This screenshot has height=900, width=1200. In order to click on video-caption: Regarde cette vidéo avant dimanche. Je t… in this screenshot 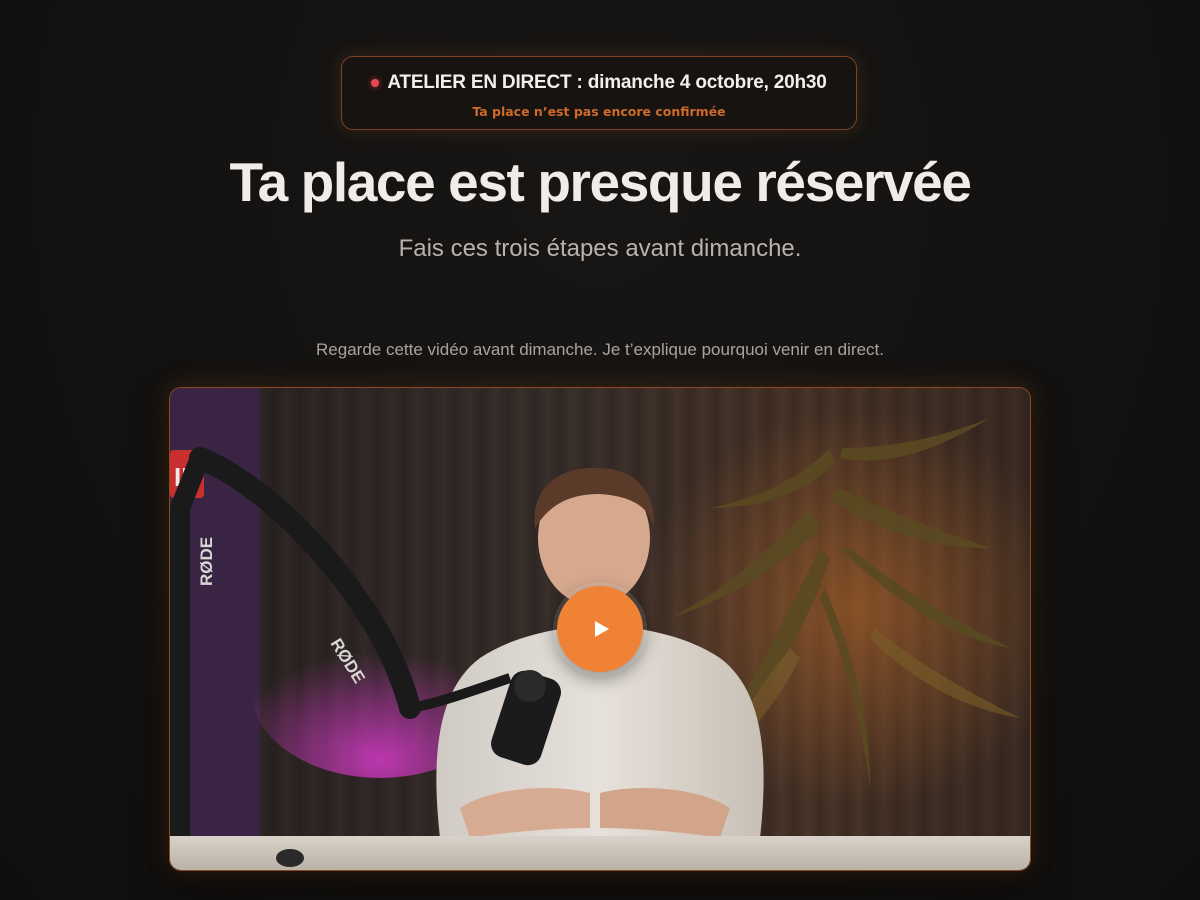, I will do `click(600, 349)`.